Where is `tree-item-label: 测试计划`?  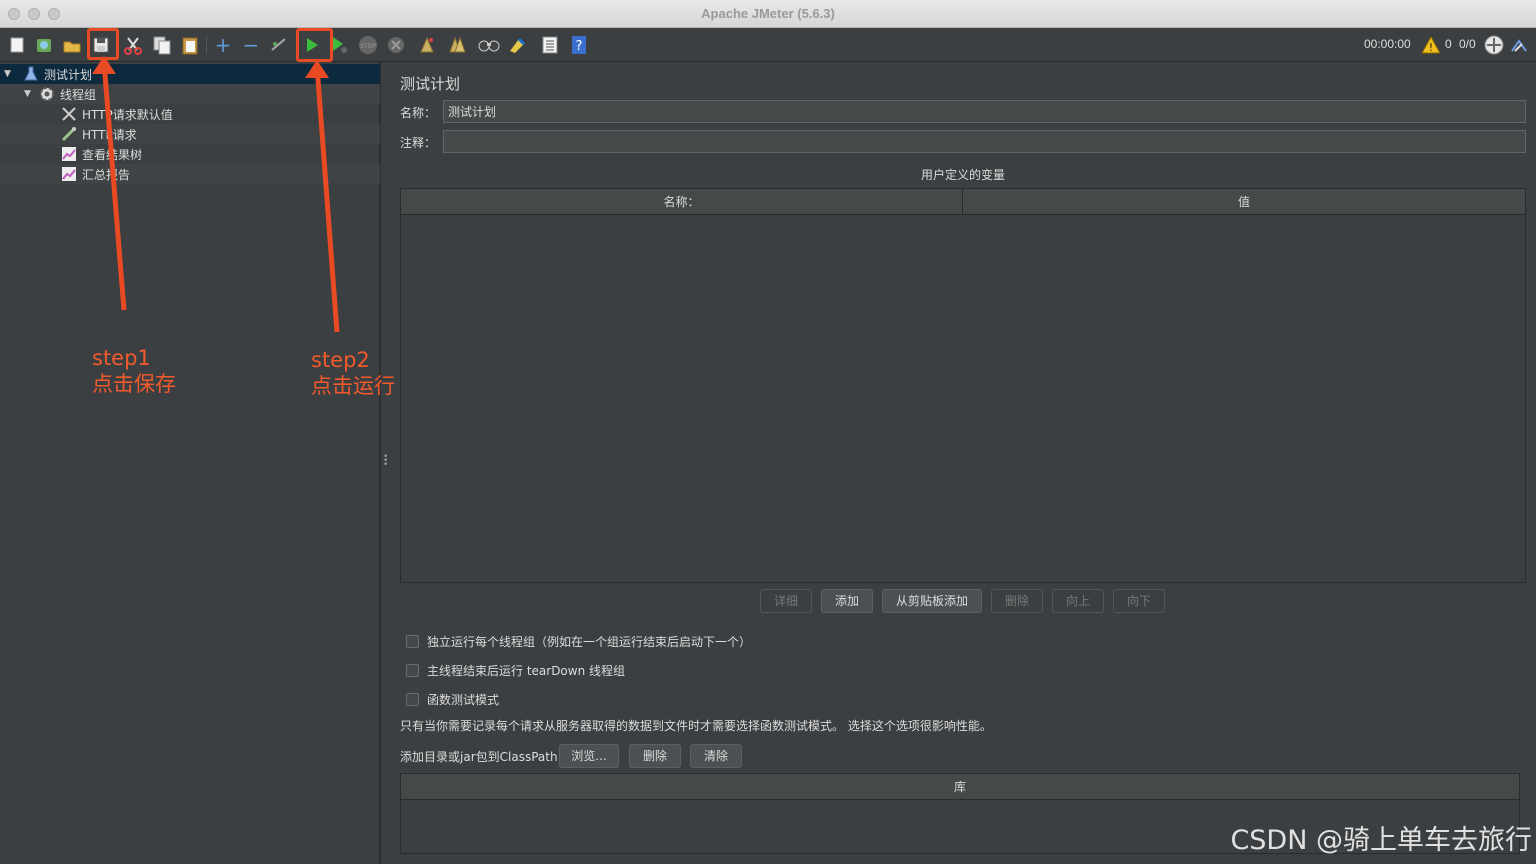
tree-item-label: 测试计划 is located at coordinates (68, 74).